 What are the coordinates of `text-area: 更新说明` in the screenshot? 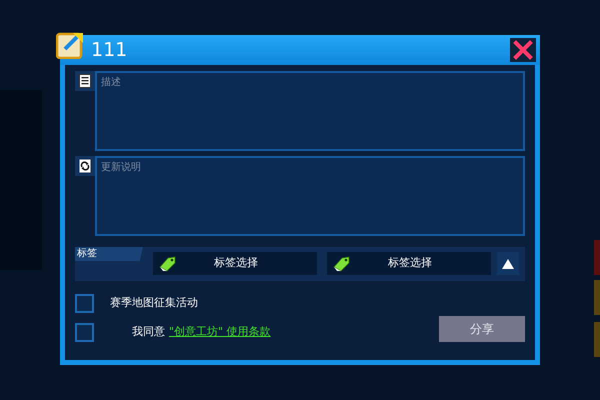 It's located at (310, 196).